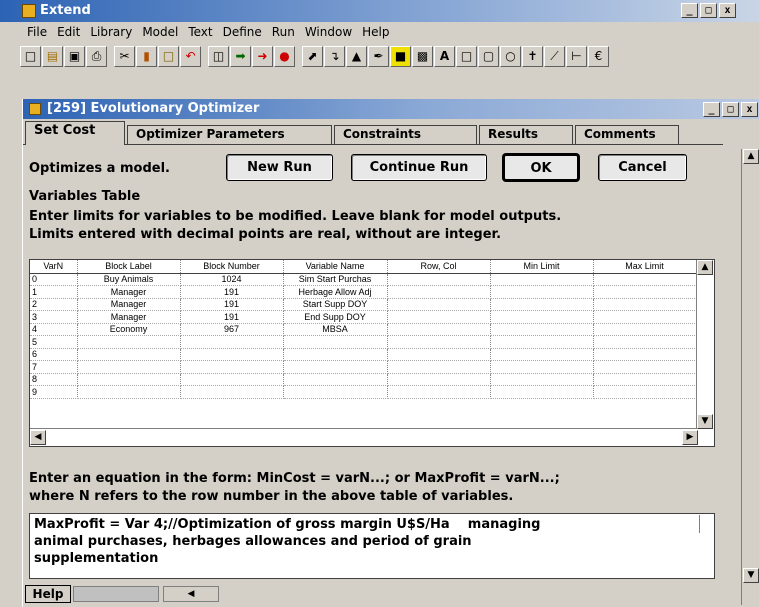 This screenshot has width=759, height=607. What do you see at coordinates (232, 329) in the screenshot?
I see `table-cell: 967` at bounding box center [232, 329].